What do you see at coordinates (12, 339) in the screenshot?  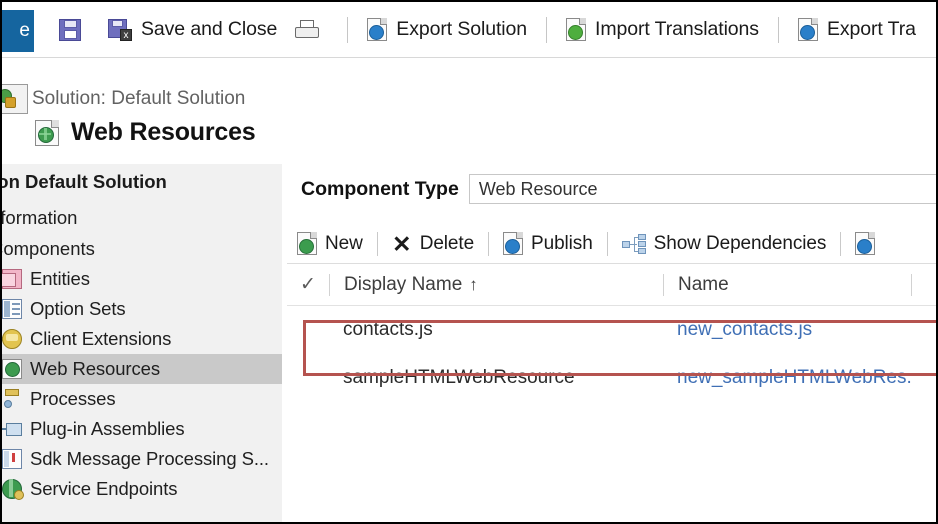 I see `client-extensions-icon` at bounding box center [12, 339].